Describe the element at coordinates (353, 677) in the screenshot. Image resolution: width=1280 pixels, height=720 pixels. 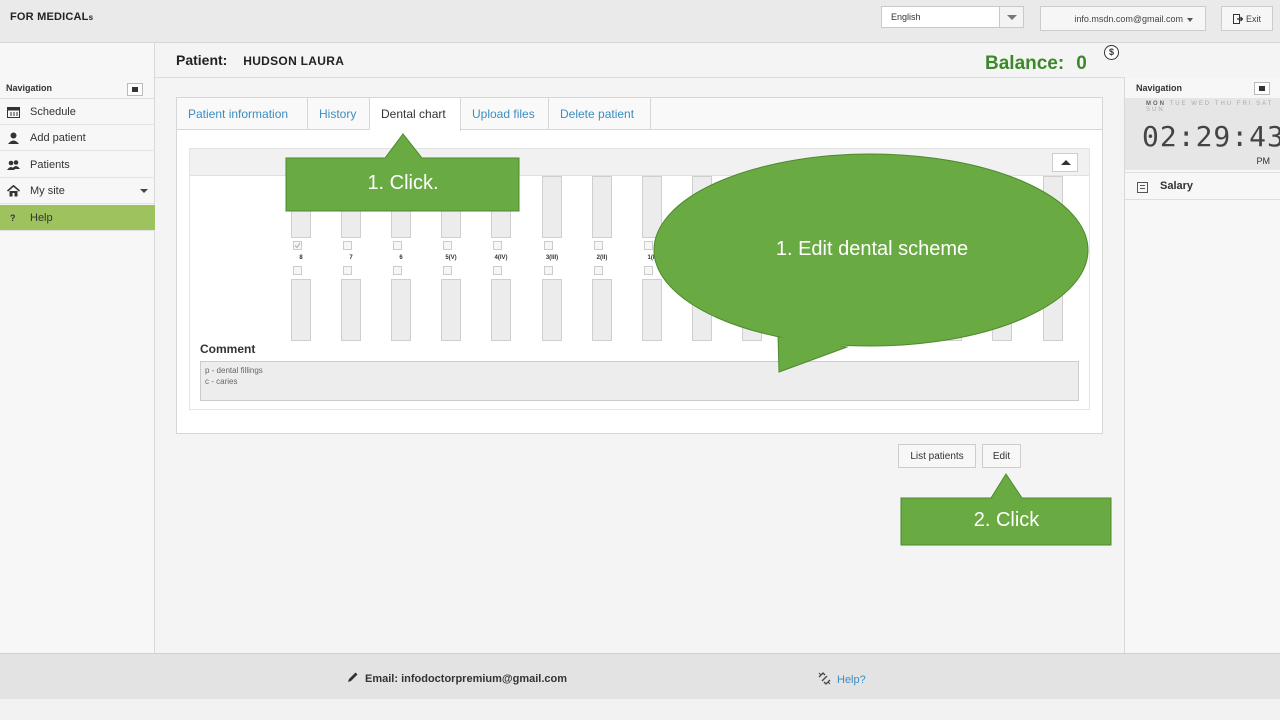
I see `pencil-icon` at that location.